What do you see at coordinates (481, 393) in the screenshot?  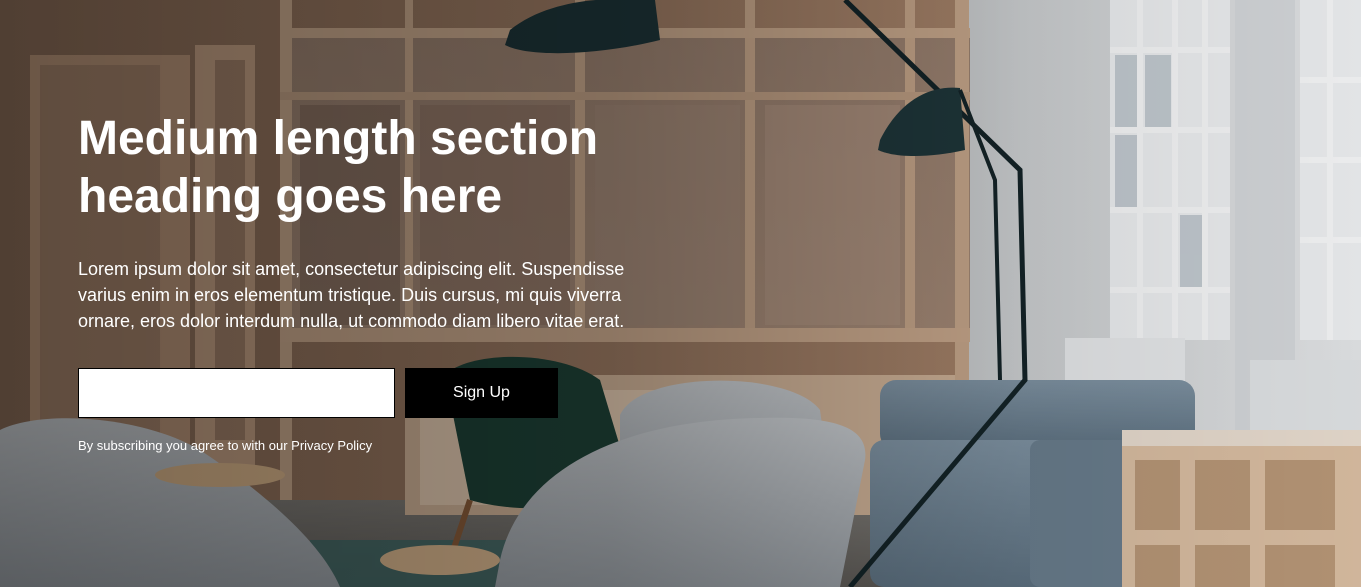 I see `signup-button: Sign Up` at bounding box center [481, 393].